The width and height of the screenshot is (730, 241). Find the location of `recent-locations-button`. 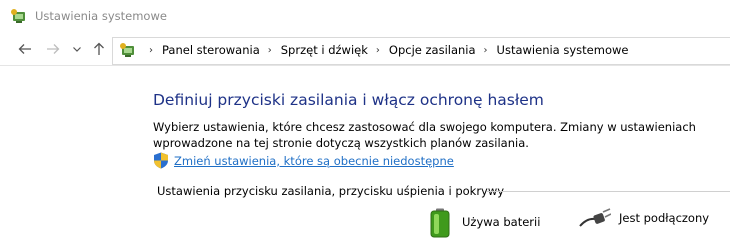

recent-locations-button is located at coordinates (77, 49).